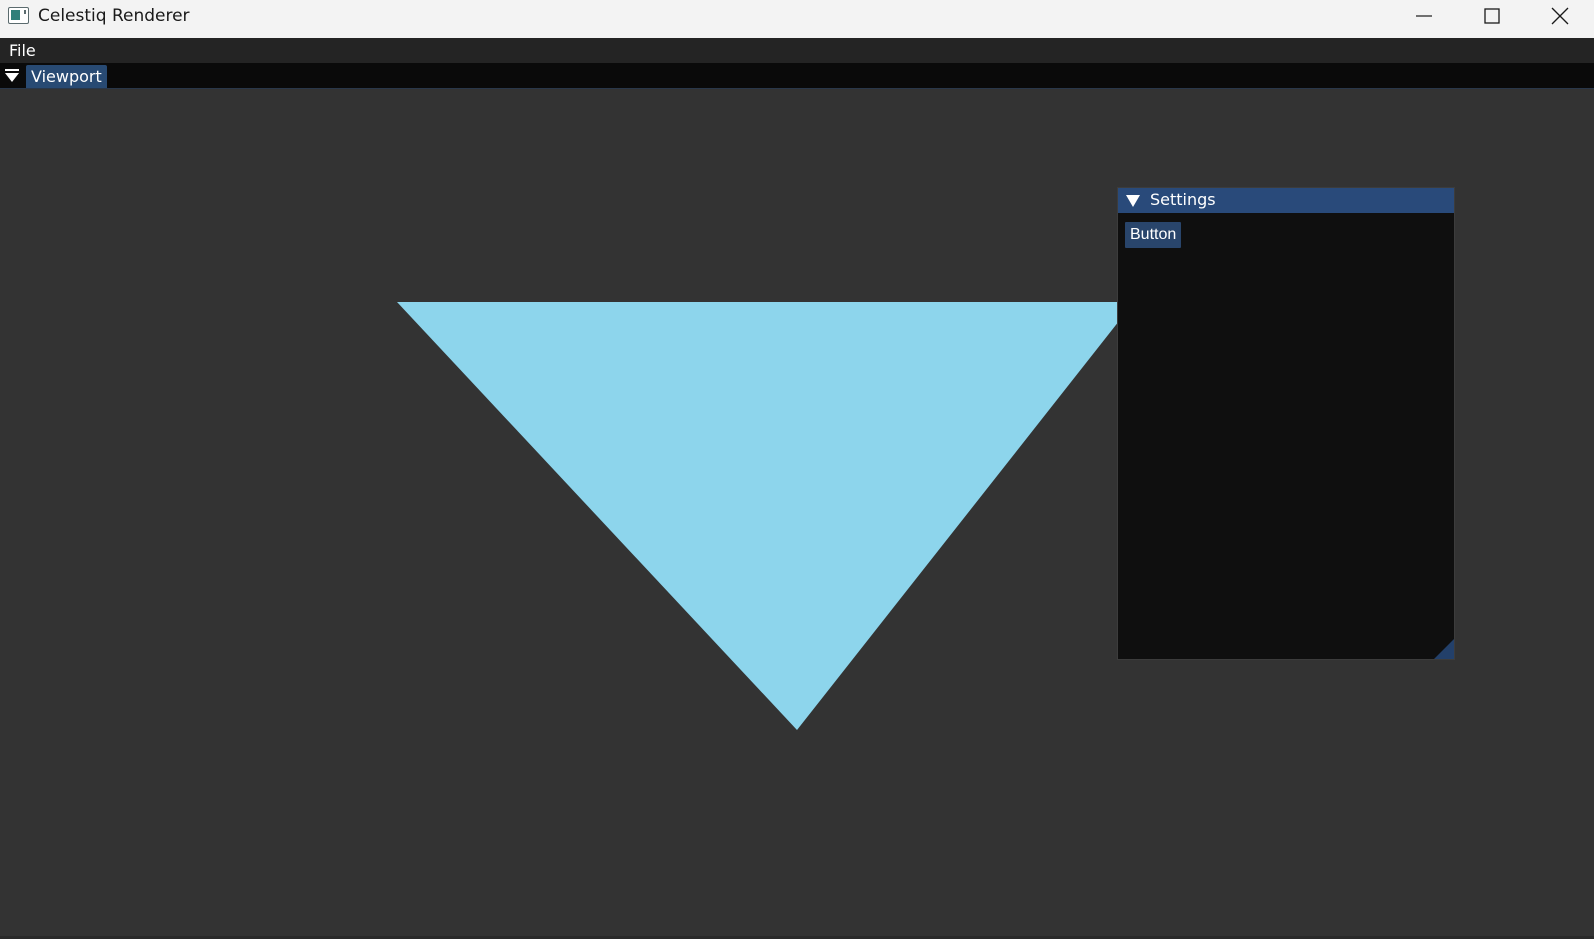 The height and width of the screenshot is (939, 1594). Describe the element at coordinates (12, 76) in the screenshot. I see `dock-menu-triangle-icon` at that location.